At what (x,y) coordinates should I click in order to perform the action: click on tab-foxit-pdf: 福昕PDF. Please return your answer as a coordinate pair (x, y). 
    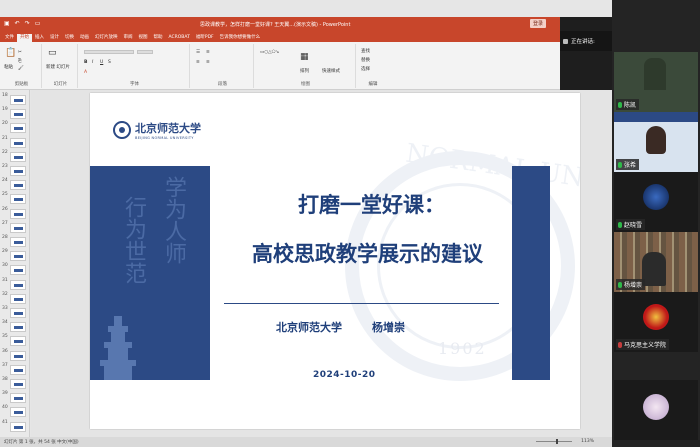
    Looking at the image, I should click on (205, 38).